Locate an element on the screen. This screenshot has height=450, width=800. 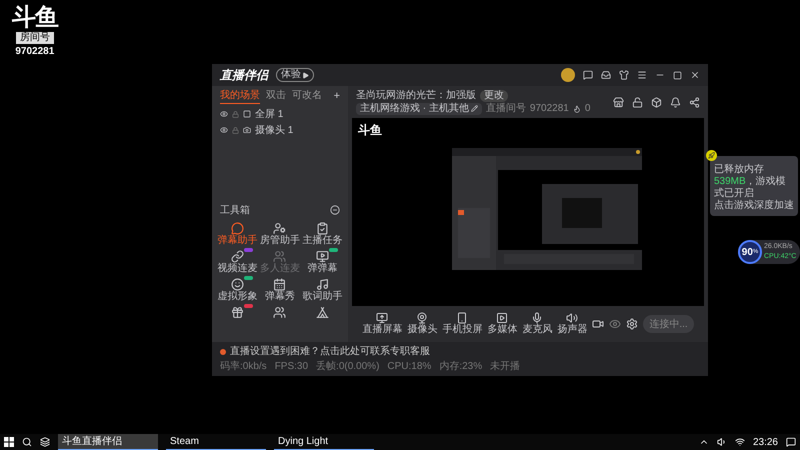
room-number: 9702281 is located at coordinates (549, 108).